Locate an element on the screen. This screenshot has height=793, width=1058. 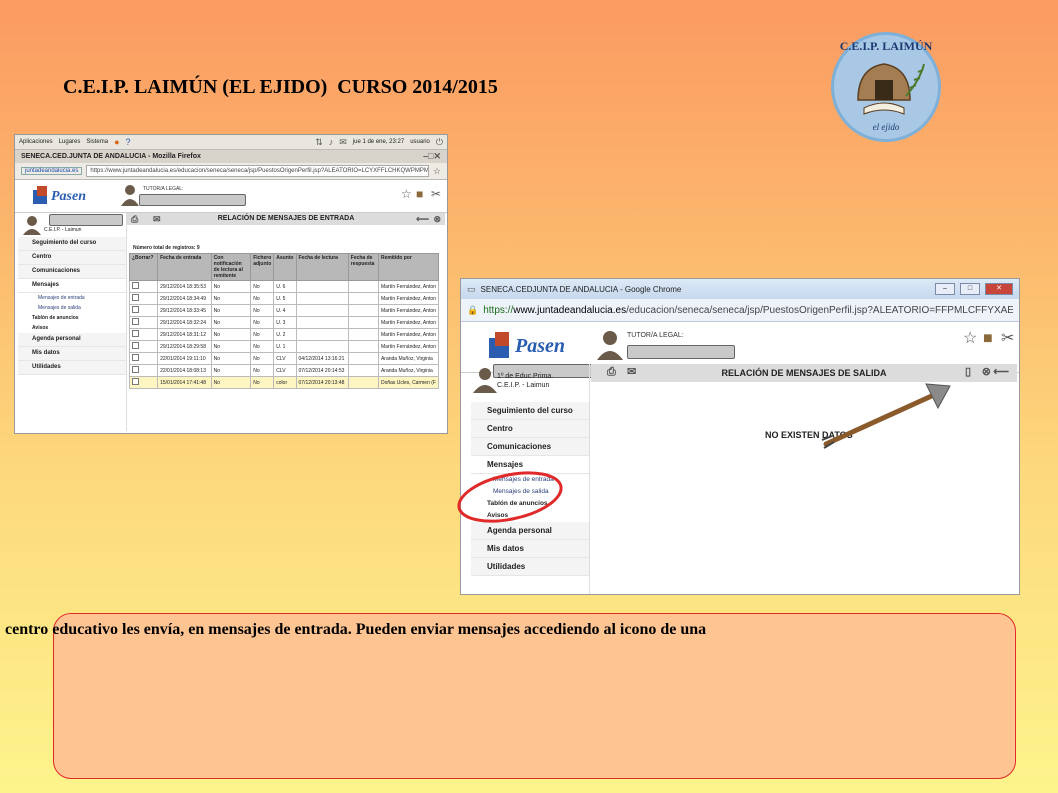
panel-menu-places: Lugares is located at coordinates (70, 142).